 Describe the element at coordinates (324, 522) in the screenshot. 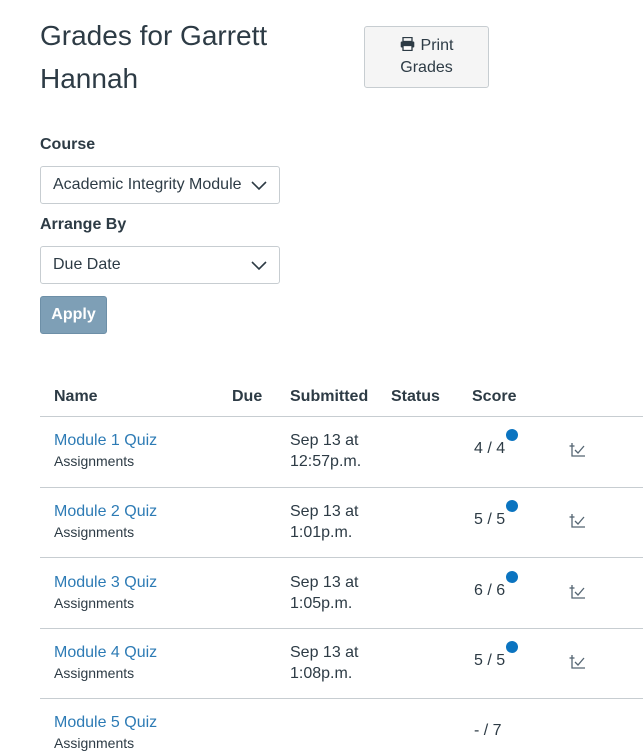

I see `submitted-date: Sep 13 at 1:01p.m.` at that location.